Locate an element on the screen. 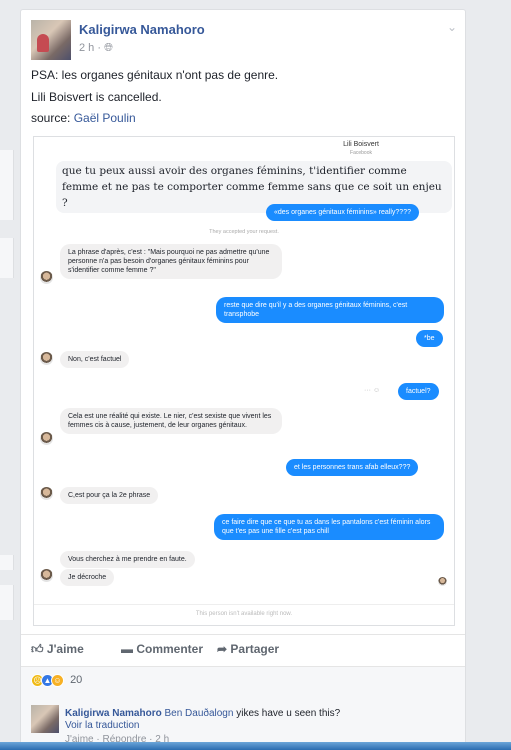  post-meta: 2 h · 🌐︎ is located at coordinates (96, 48).